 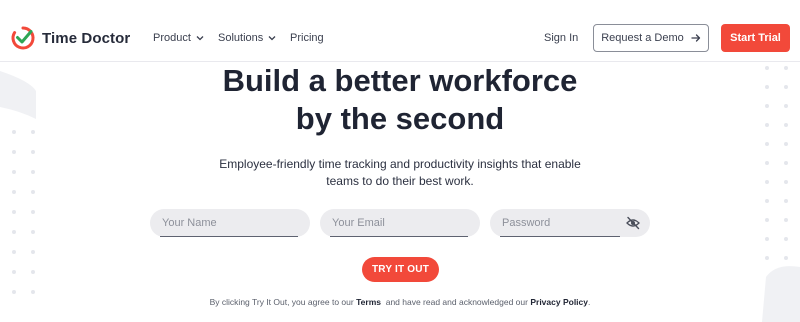 I want to click on subtitle-line-2: teams to do their best work., so click(x=400, y=181).